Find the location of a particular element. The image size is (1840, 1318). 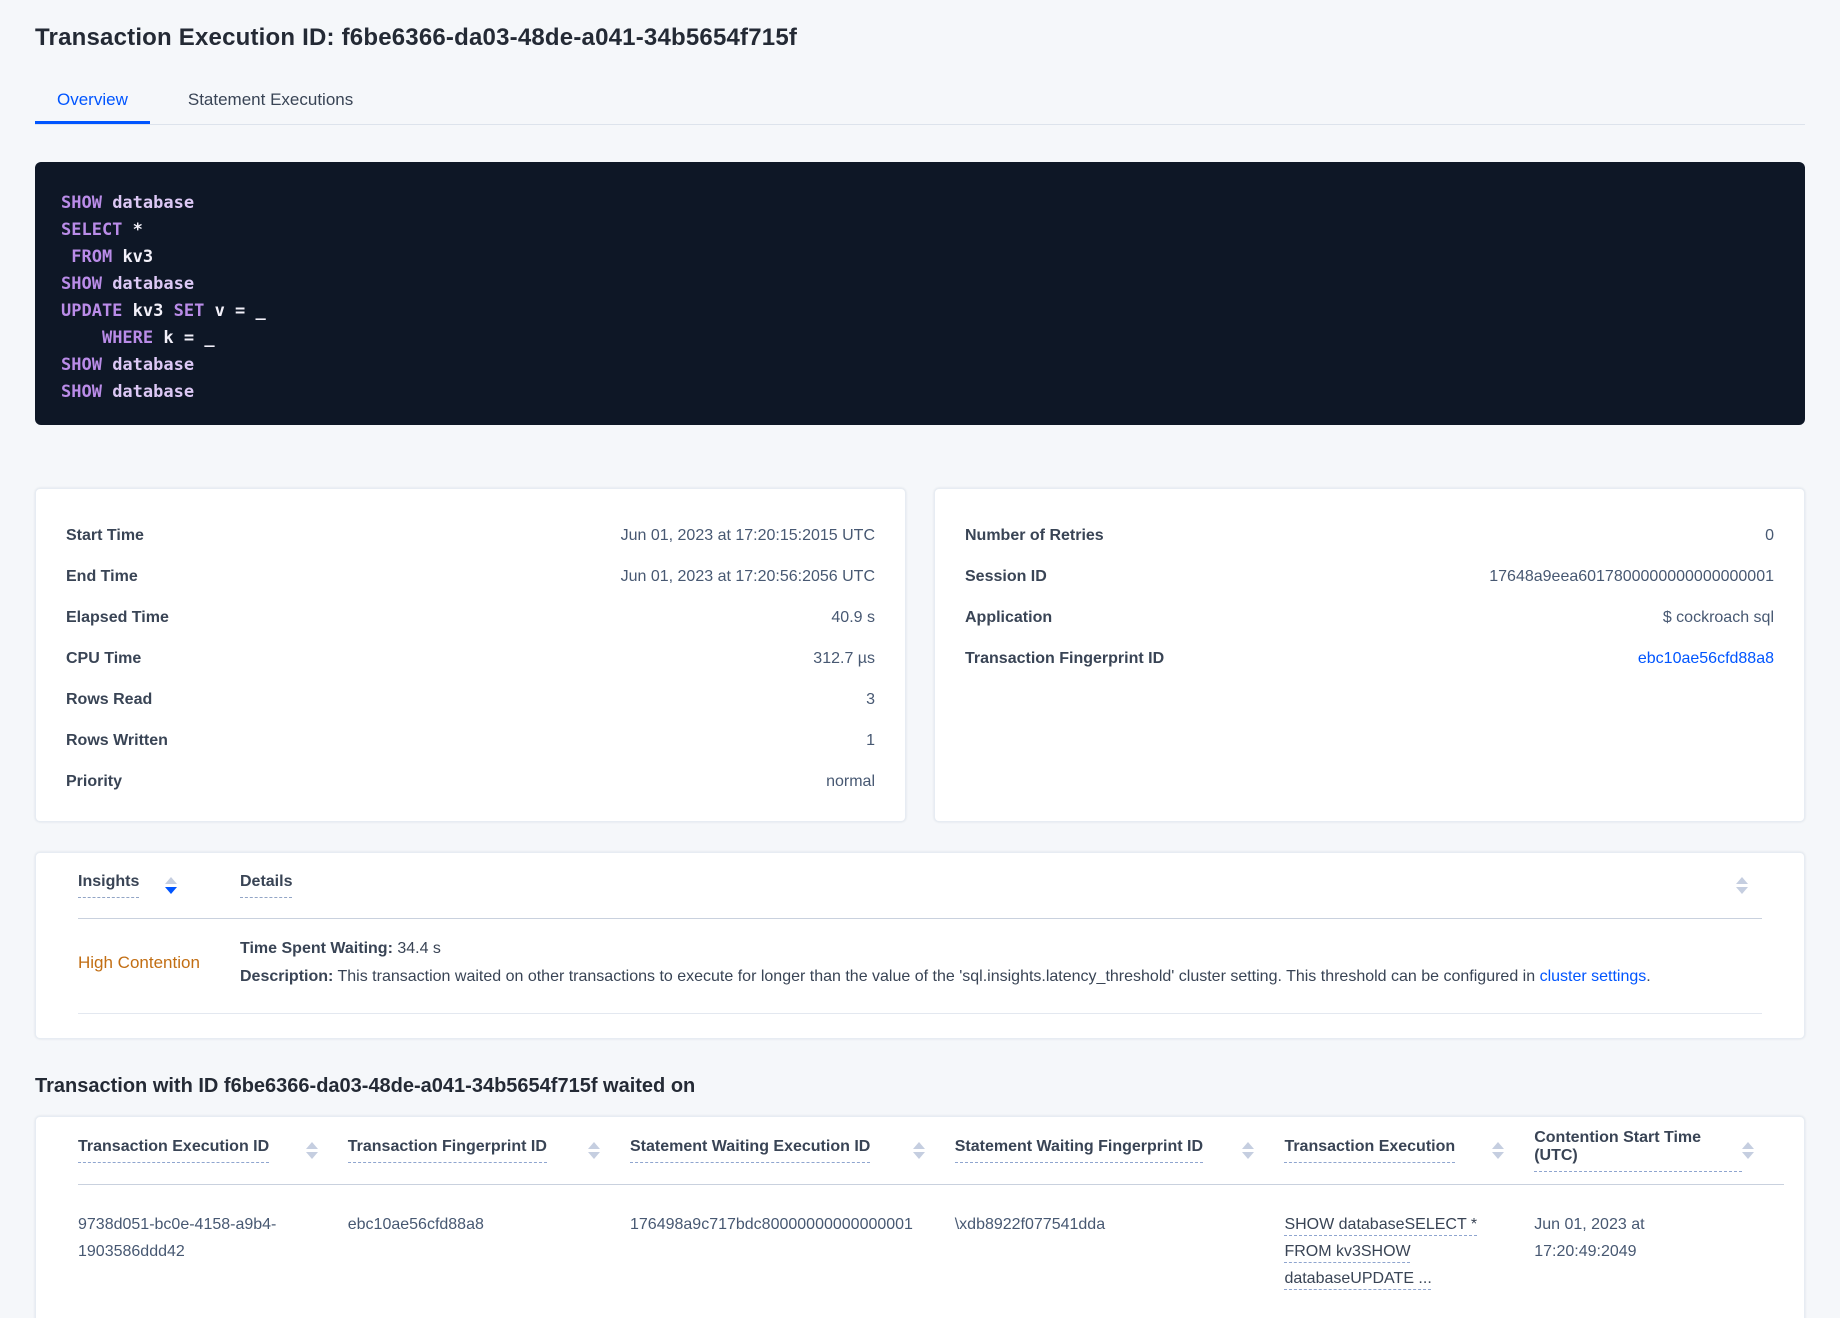

cell-txn-execution-id: 9738d051-bc0e-4158-a9b4-1903586ddd42 is located at coordinates (177, 1238).